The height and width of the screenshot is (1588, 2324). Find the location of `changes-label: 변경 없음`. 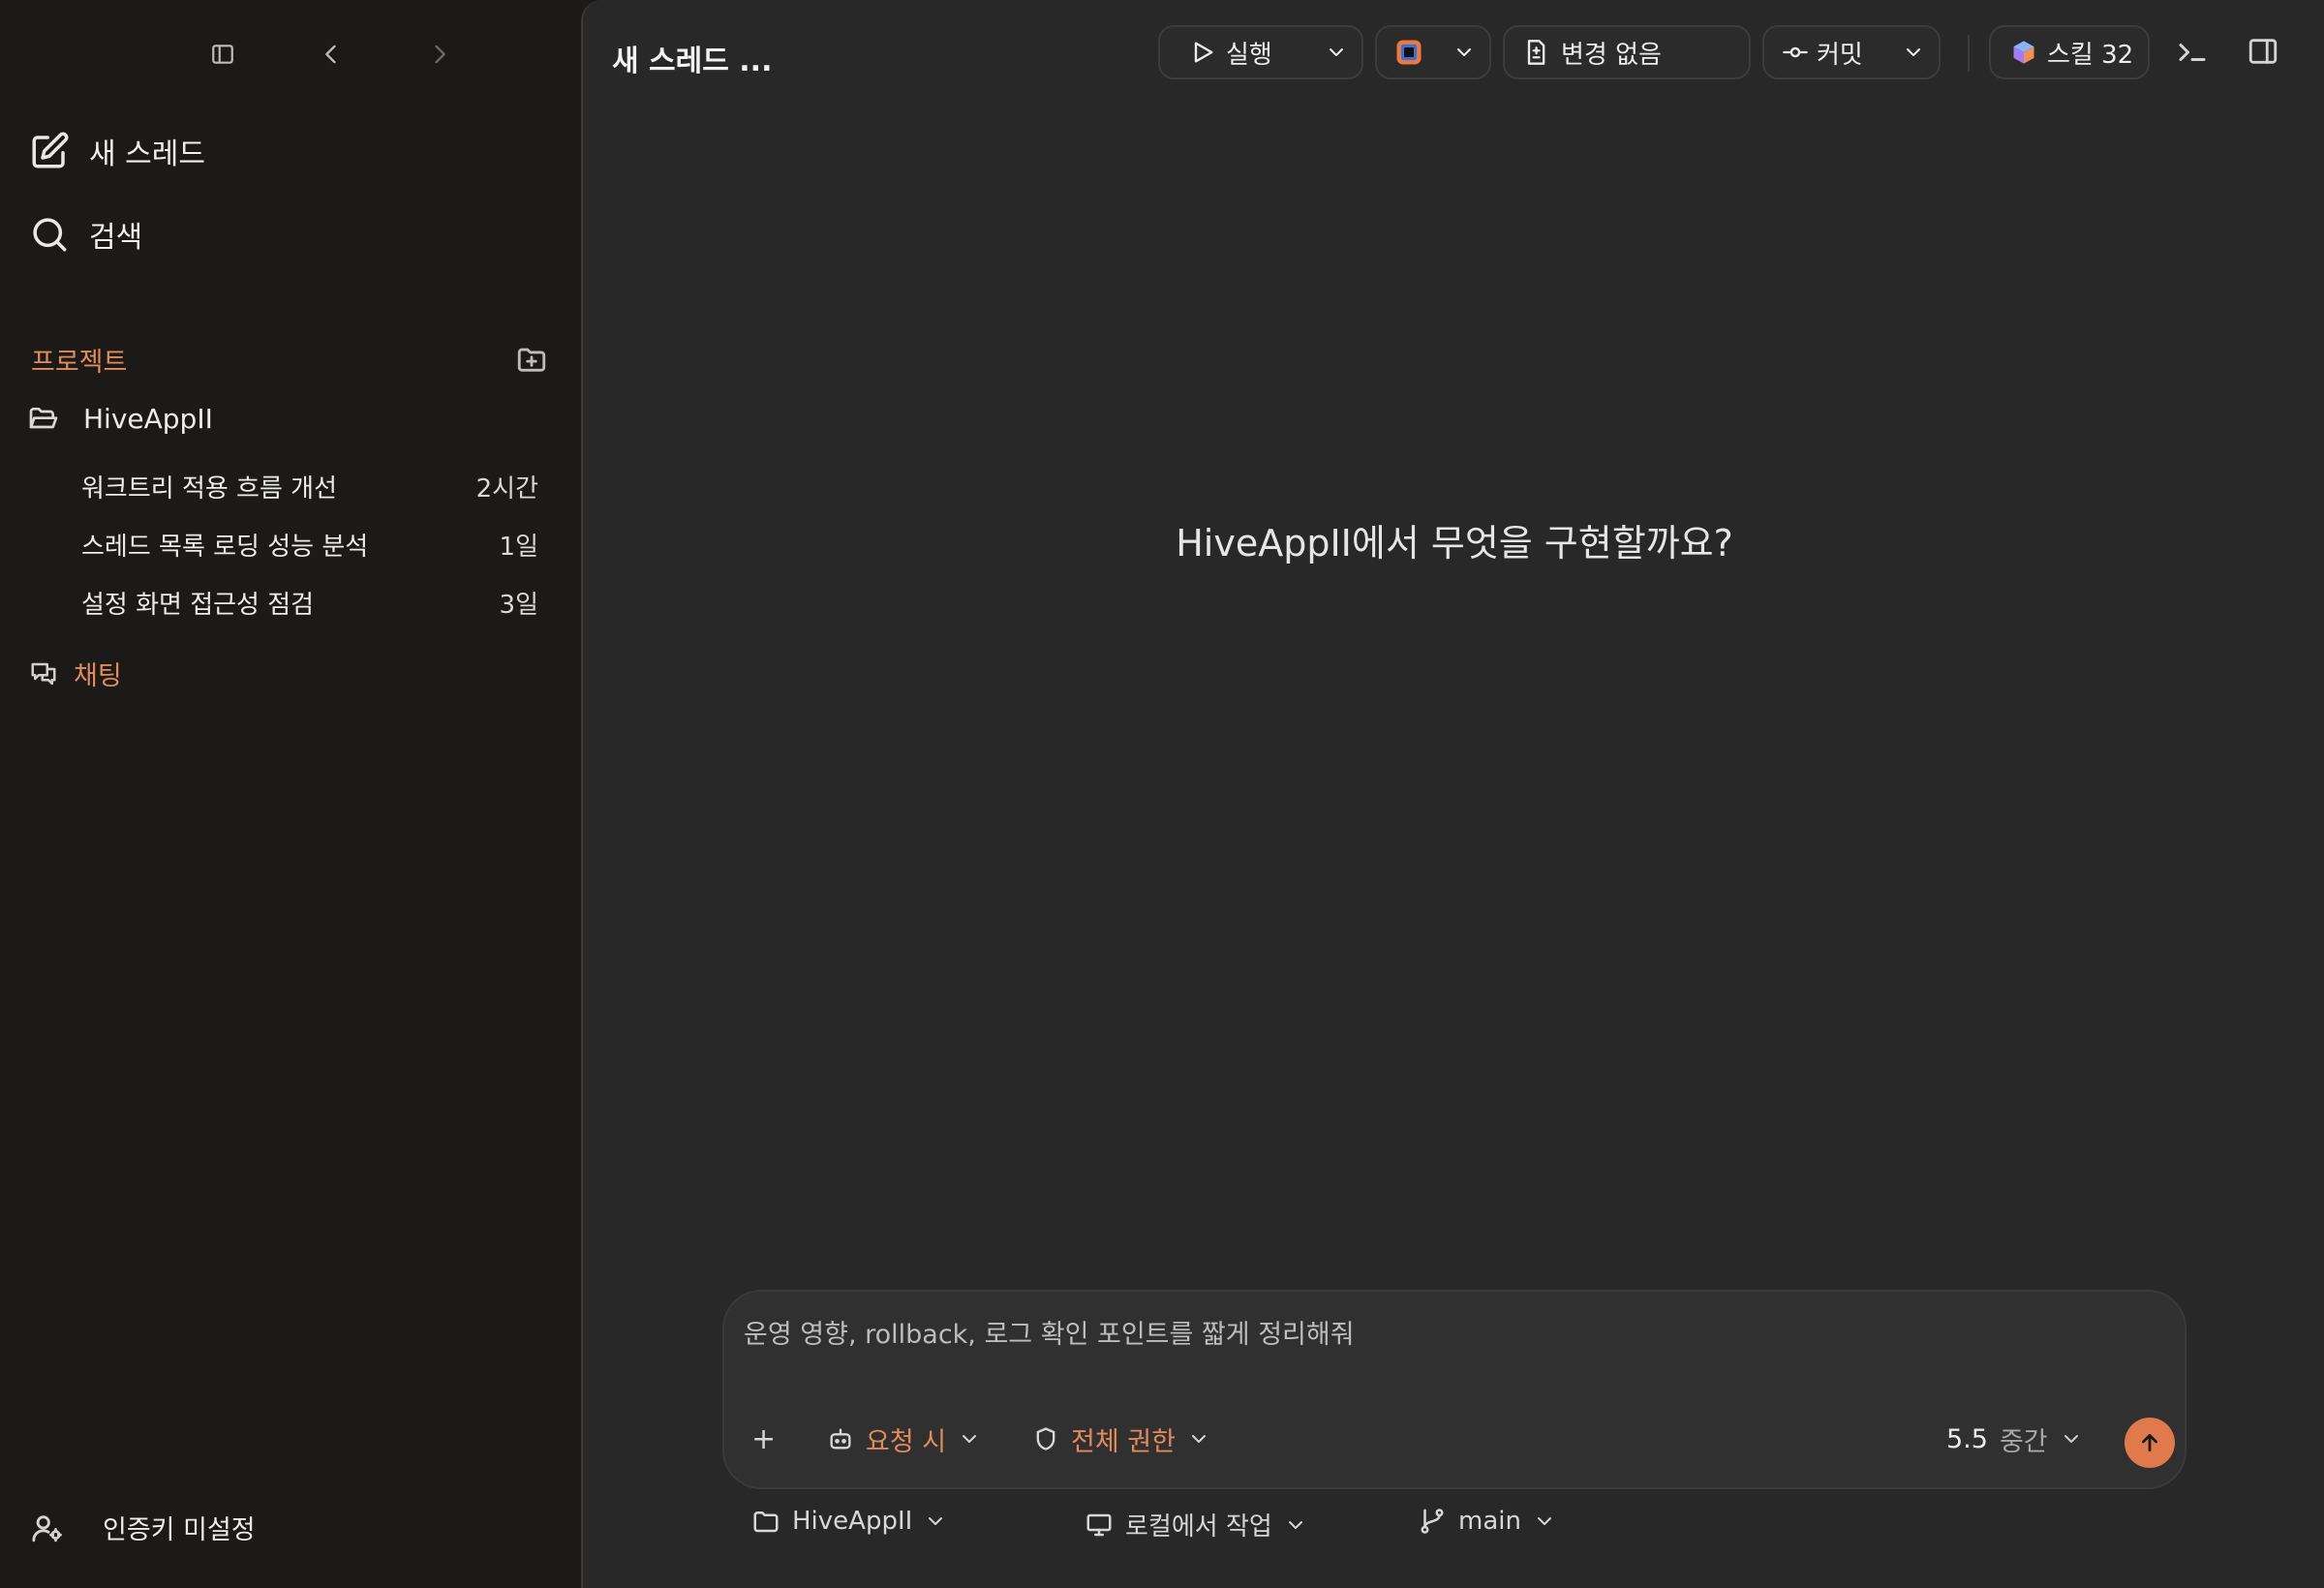

changes-label: 변경 없음 is located at coordinates (1611, 55).